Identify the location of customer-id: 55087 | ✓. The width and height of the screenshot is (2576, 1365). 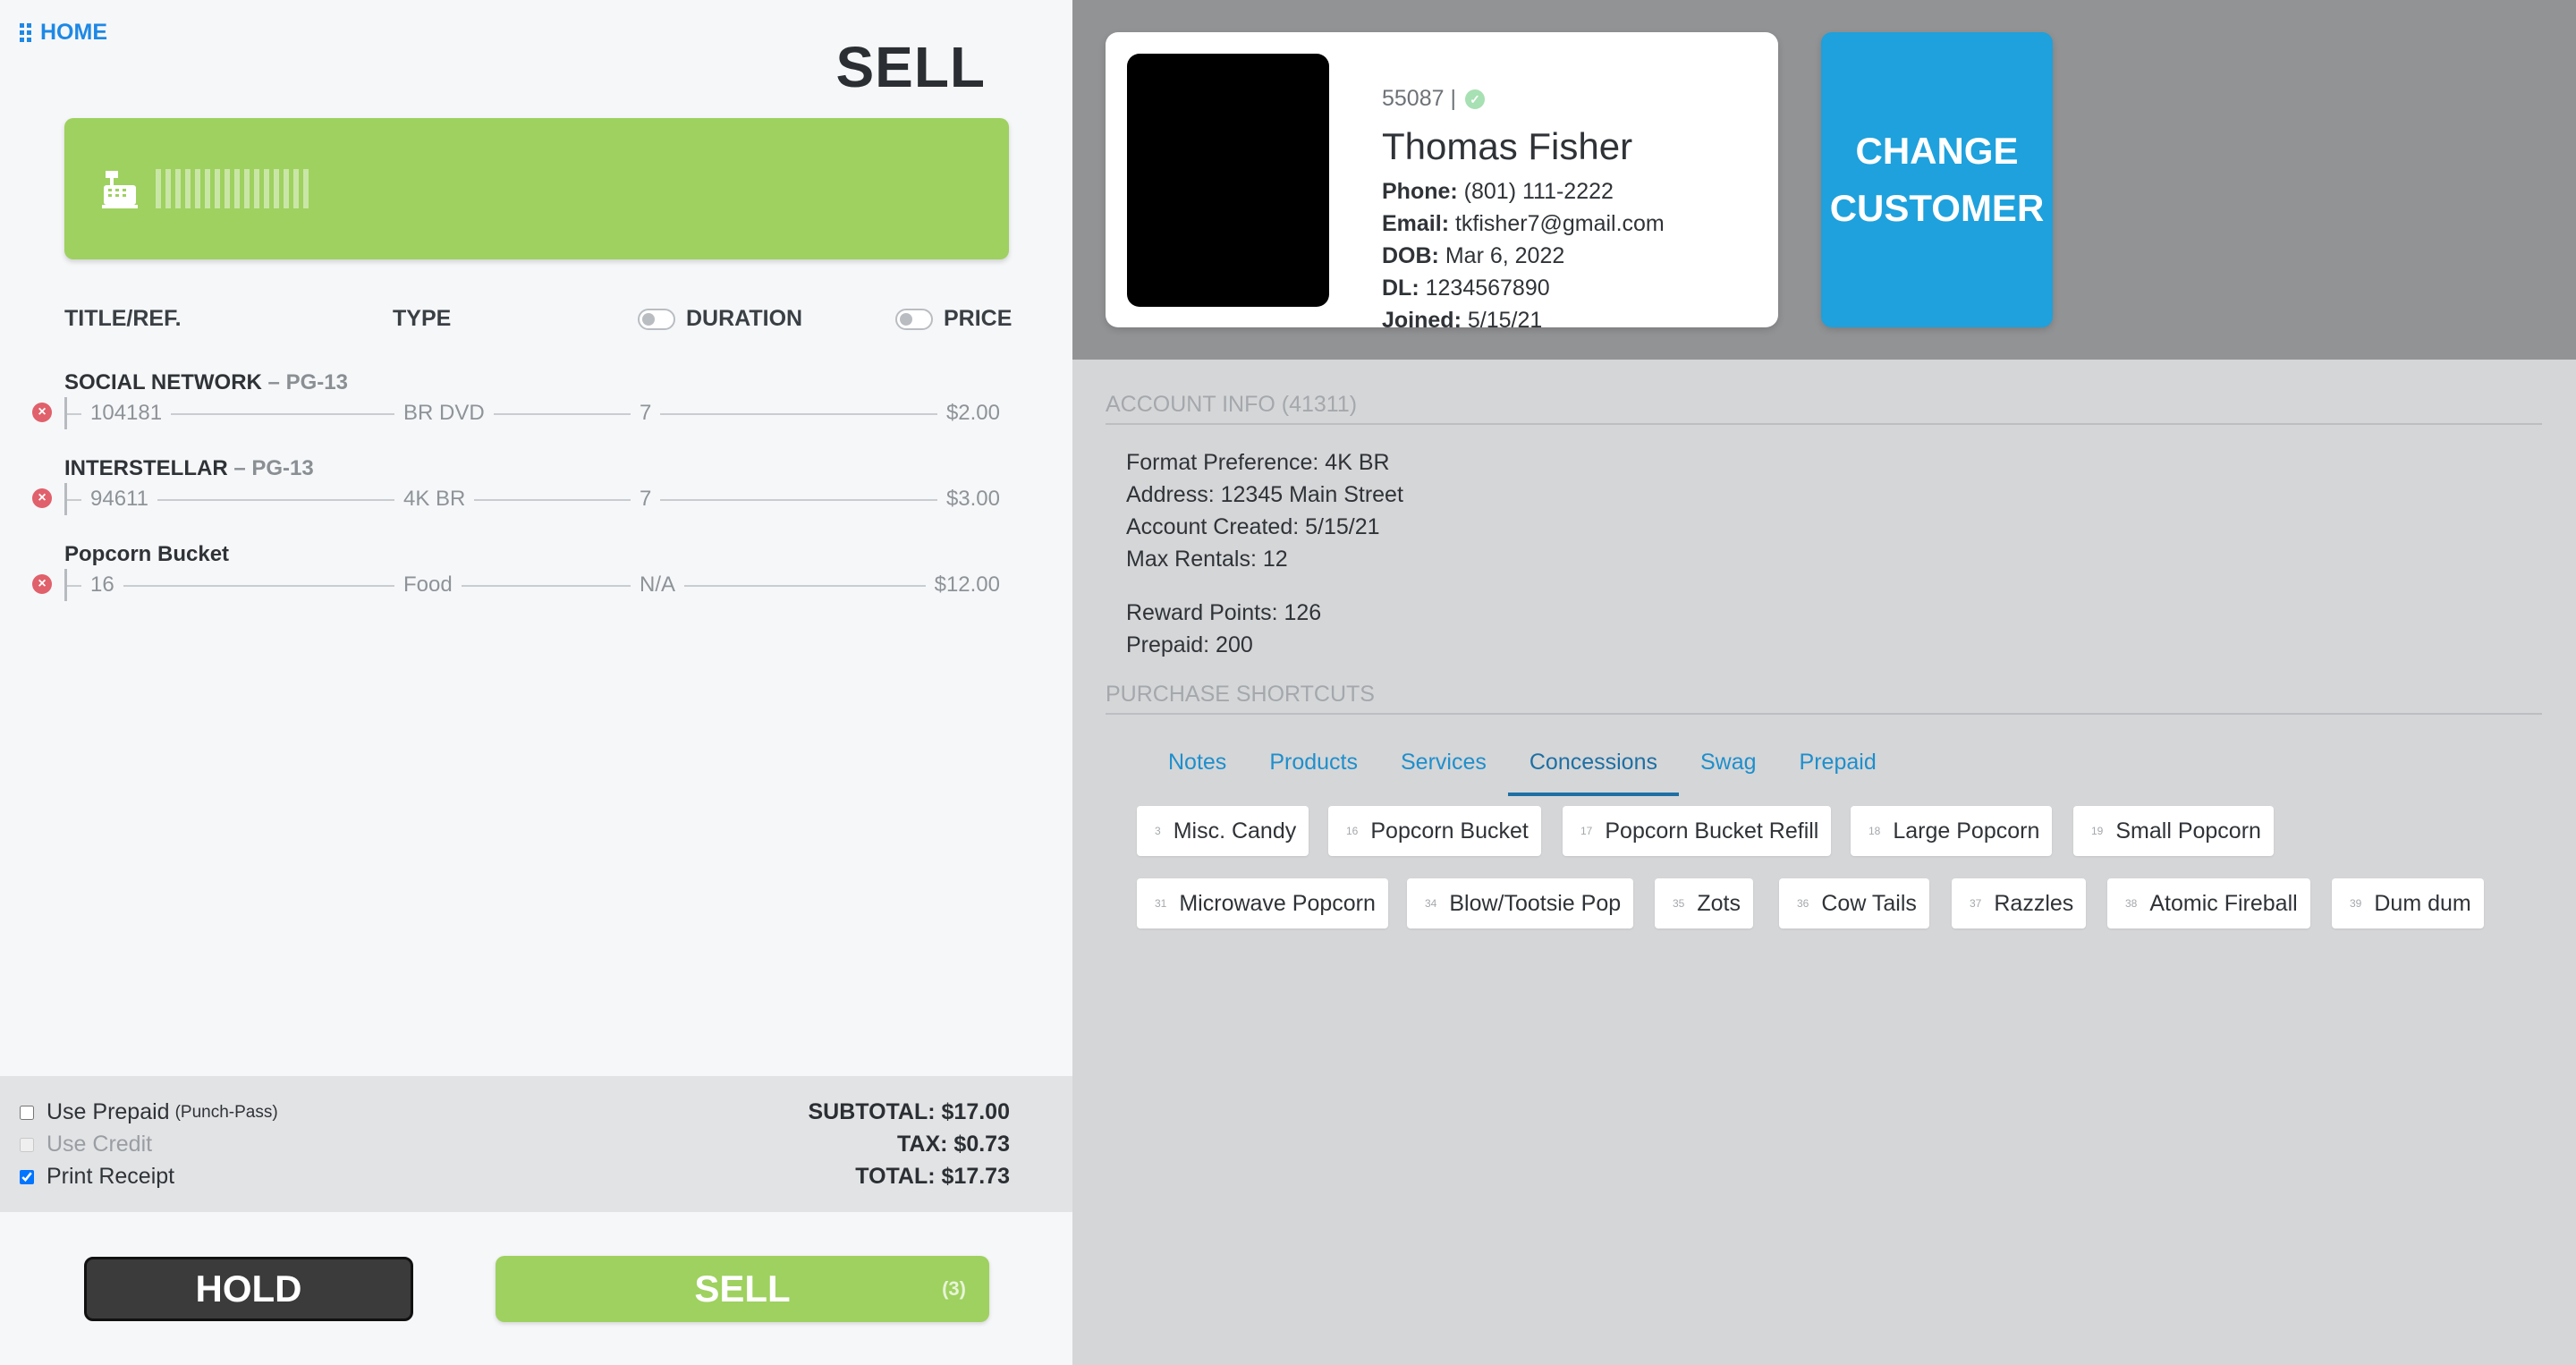
(1433, 99).